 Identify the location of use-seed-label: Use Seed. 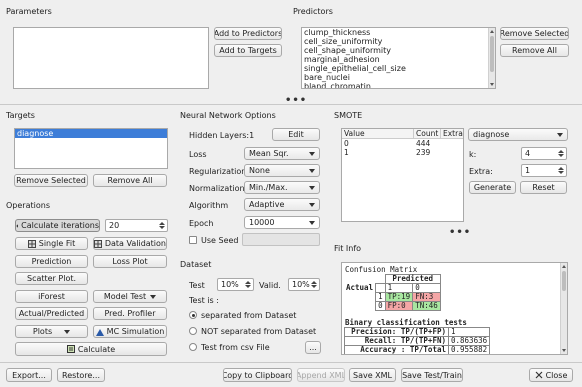
(220, 240).